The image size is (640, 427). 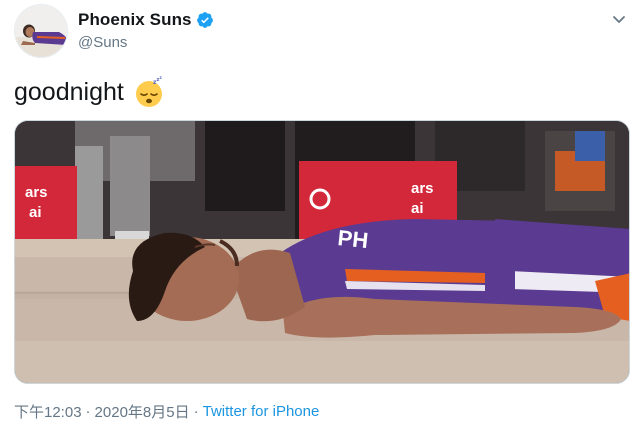 I want to click on tweet-date: 2020年8月5日, so click(x=142, y=411).